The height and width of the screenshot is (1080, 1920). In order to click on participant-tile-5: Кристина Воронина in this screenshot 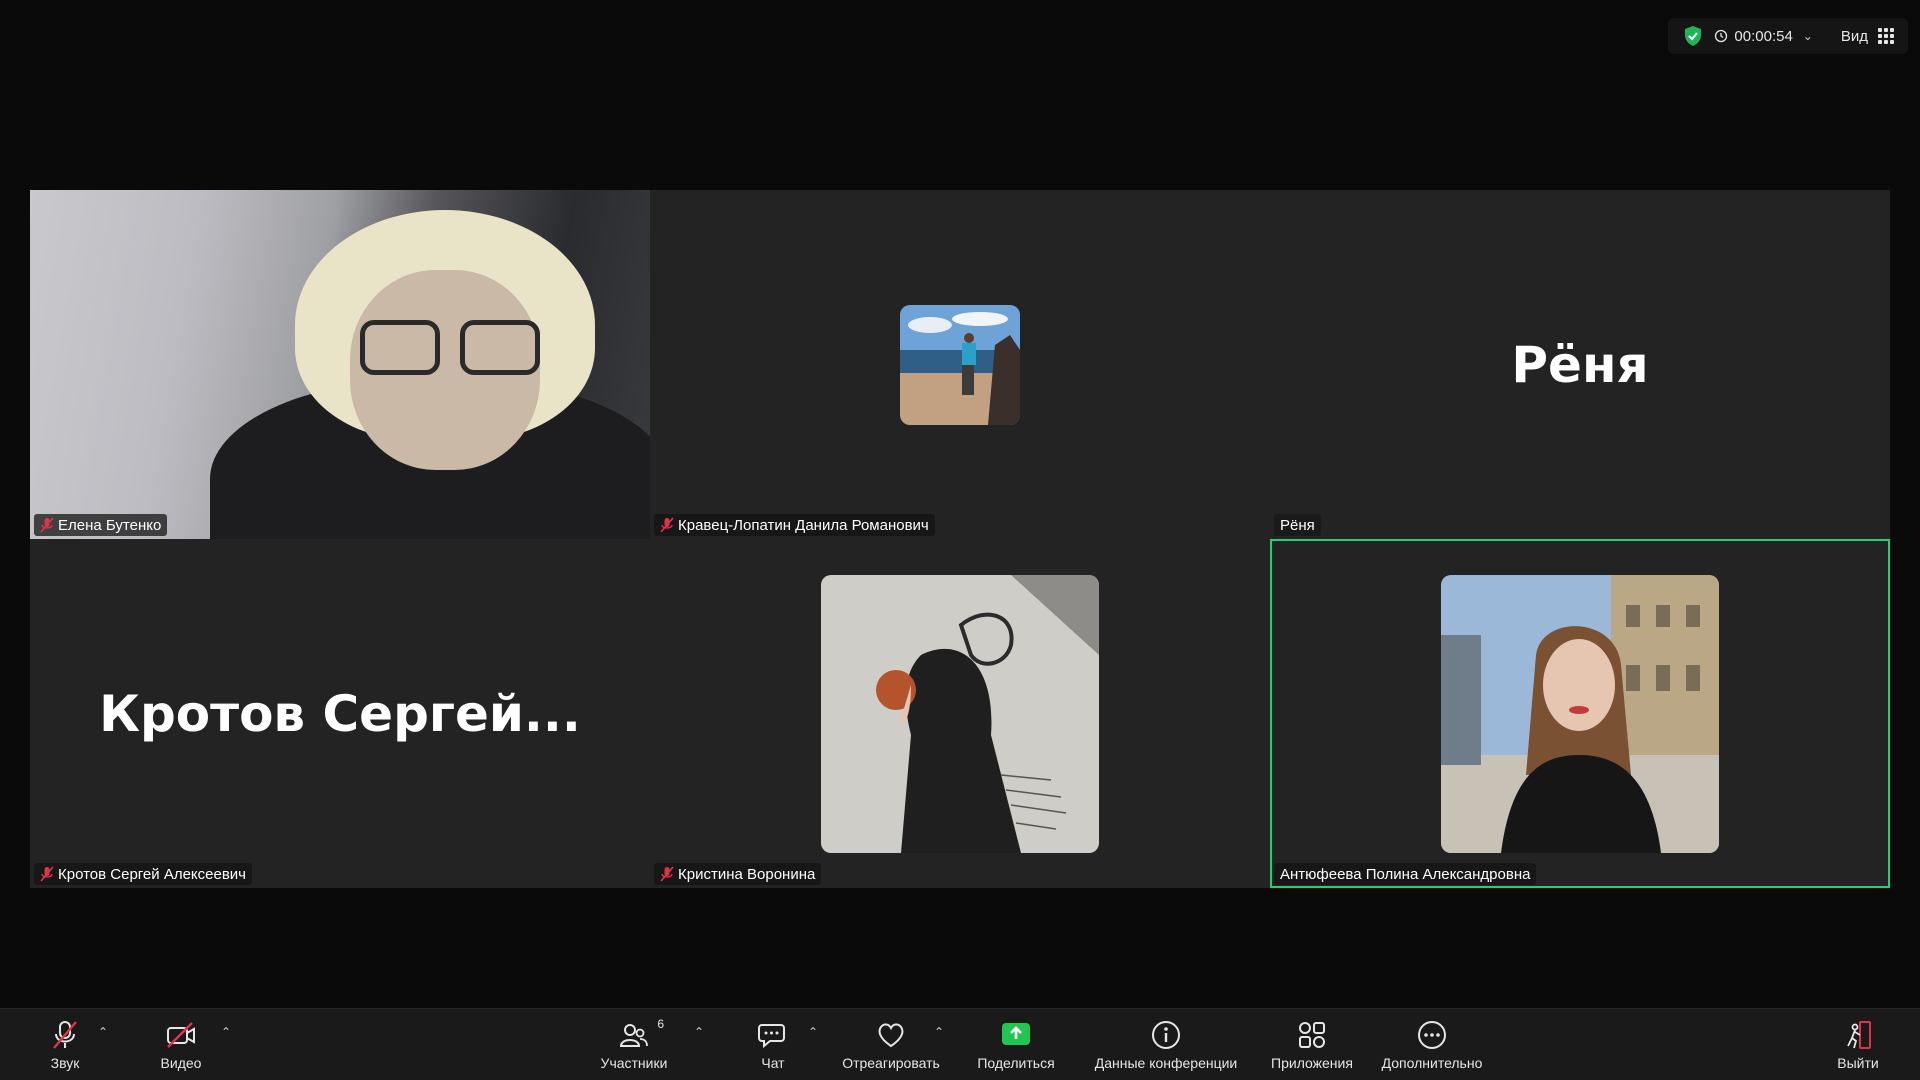, I will do `click(960, 713)`.